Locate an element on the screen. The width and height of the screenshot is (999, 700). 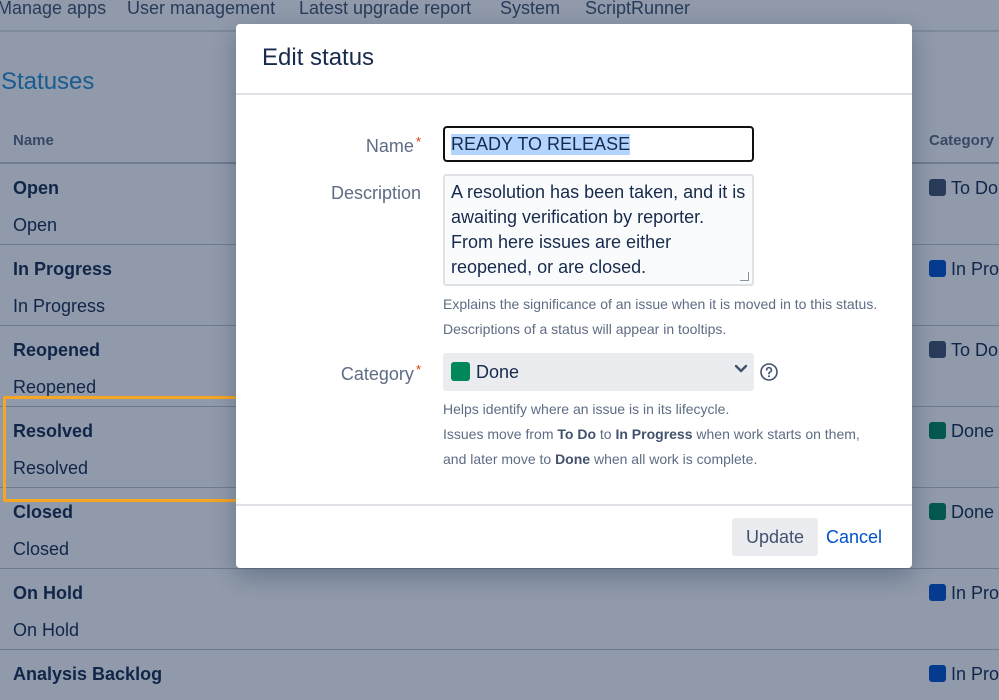
category-color-swatch is located at coordinates (460, 371).